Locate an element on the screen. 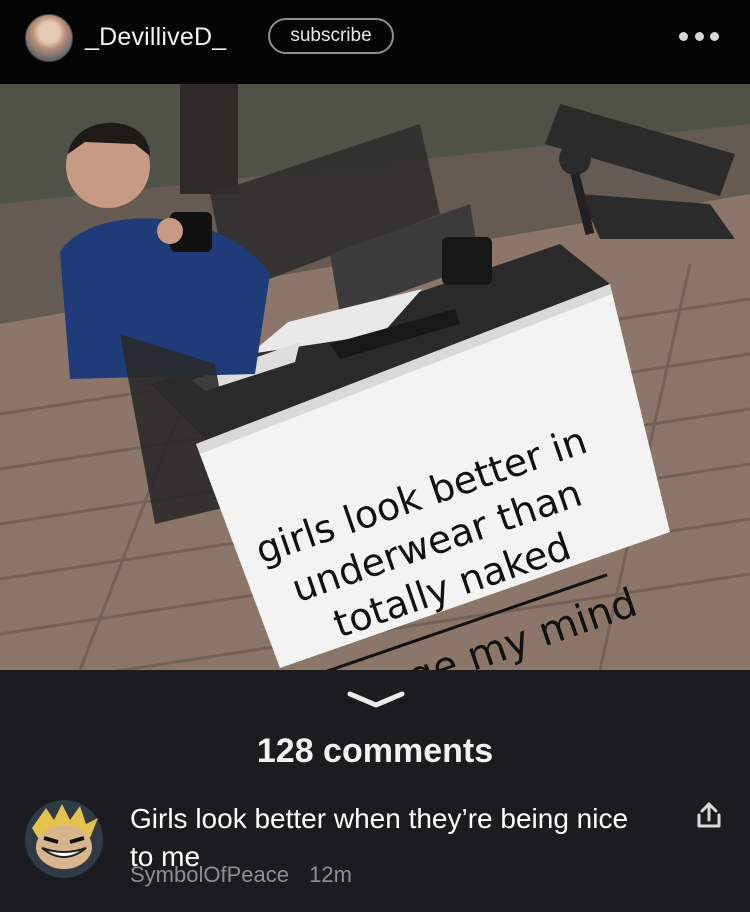  comment-time: 12m is located at coordinates (330, 874).